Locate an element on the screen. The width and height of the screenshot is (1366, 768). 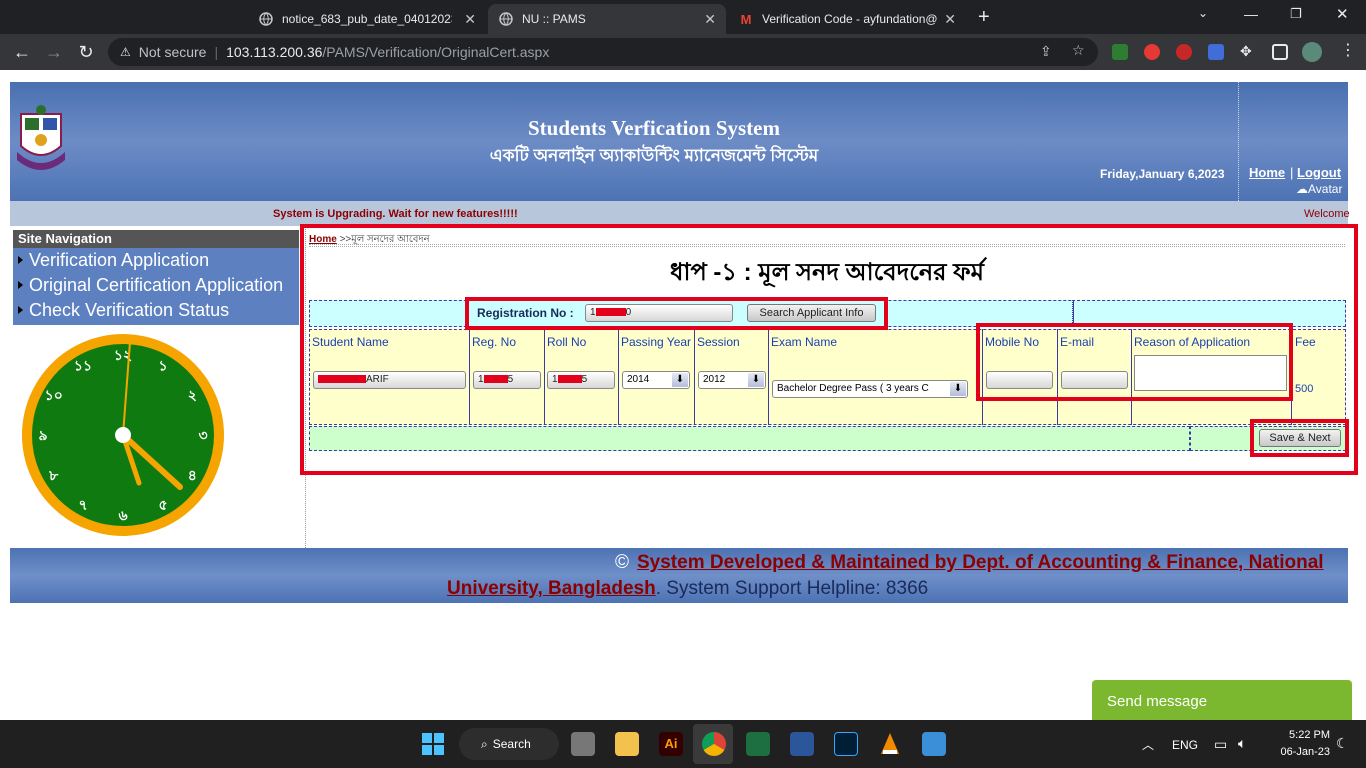
menu-dots-icon: ⋮ is located at coordinates (1348, 50).